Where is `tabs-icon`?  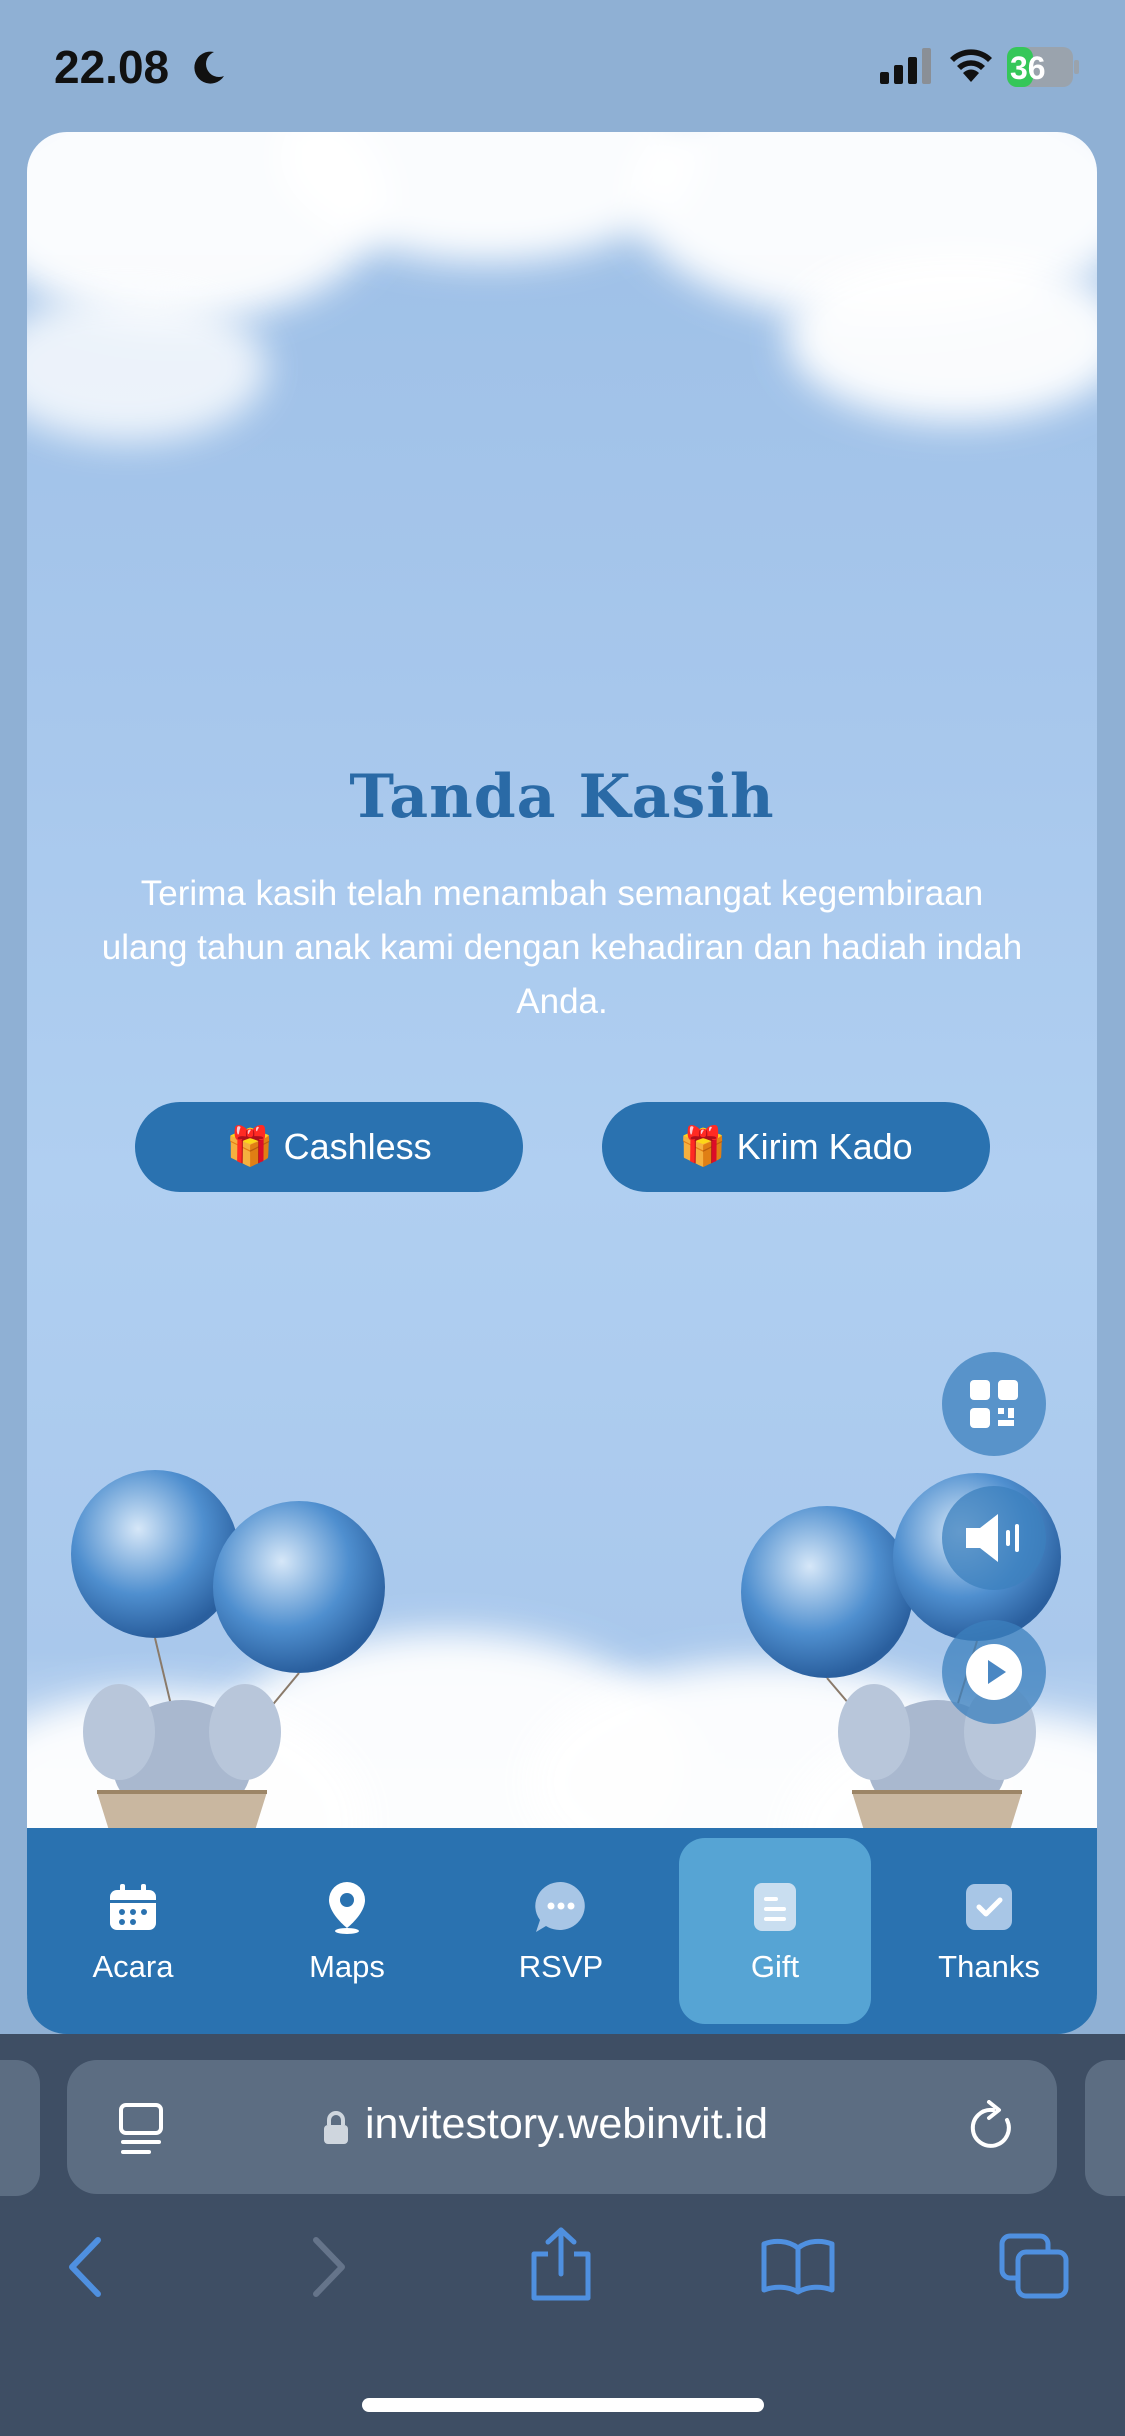
tabs-icon is located at coordinates (1034, 2266).